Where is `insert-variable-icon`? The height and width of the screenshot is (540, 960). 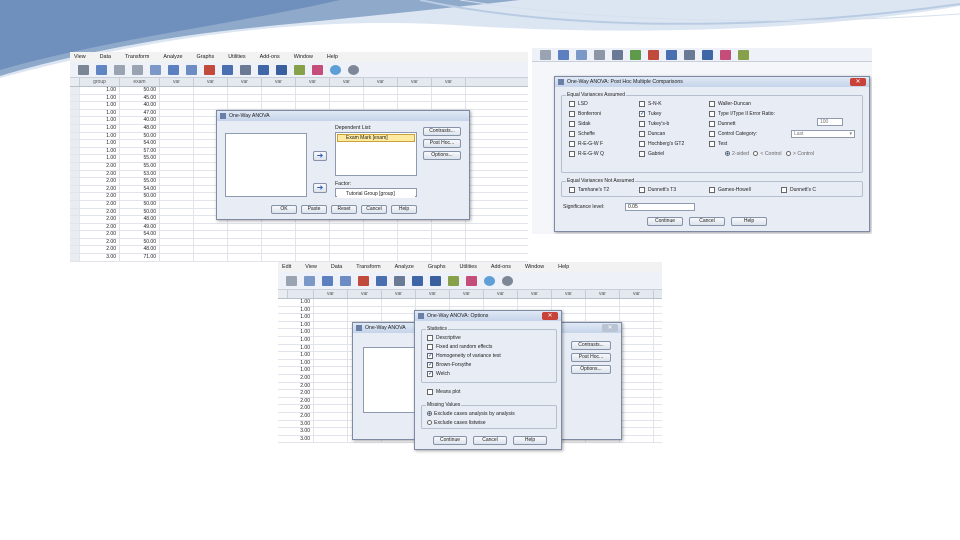 insert-variable-icon is located at coordinates (635, 54).